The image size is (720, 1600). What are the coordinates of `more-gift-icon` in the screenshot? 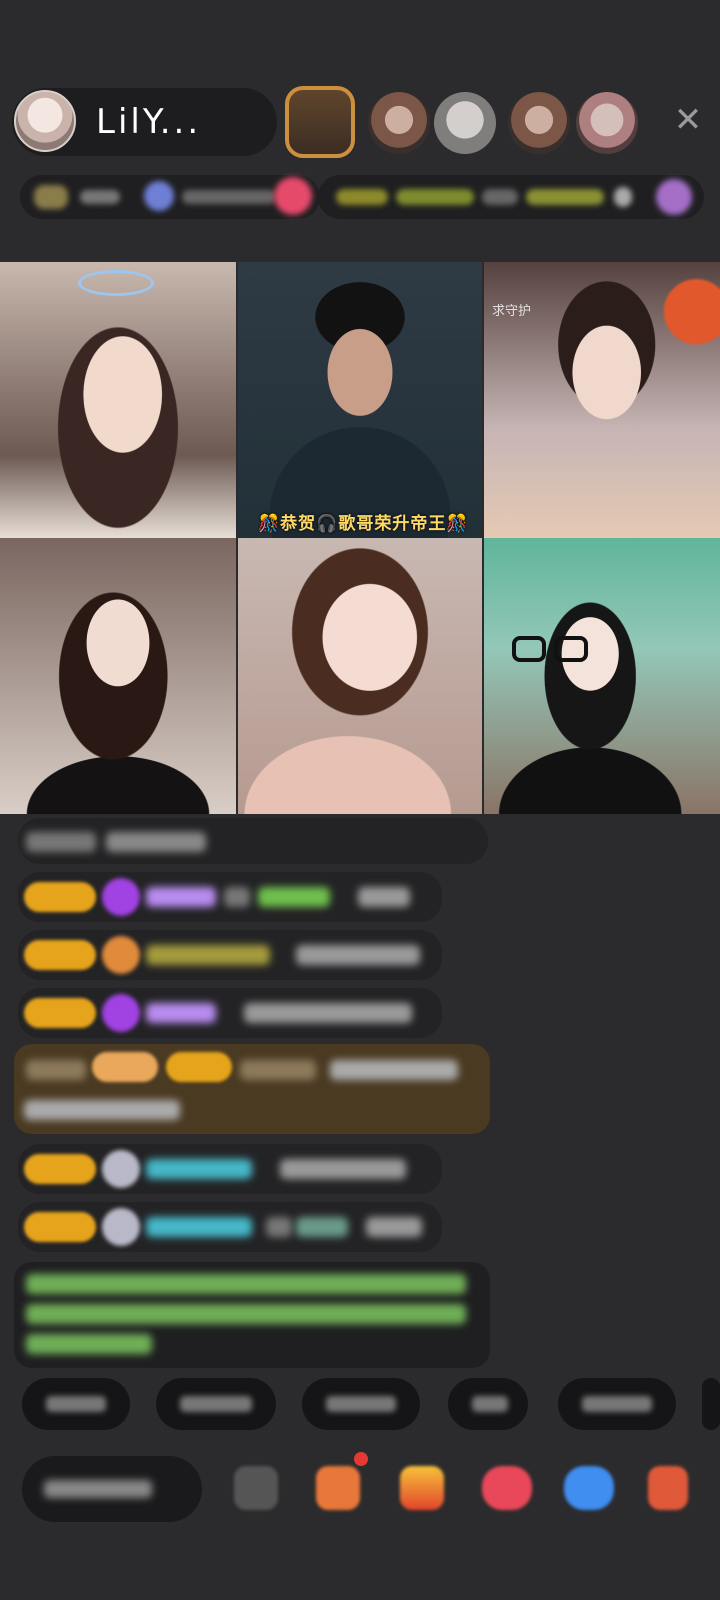 It's located at (668, 1488).